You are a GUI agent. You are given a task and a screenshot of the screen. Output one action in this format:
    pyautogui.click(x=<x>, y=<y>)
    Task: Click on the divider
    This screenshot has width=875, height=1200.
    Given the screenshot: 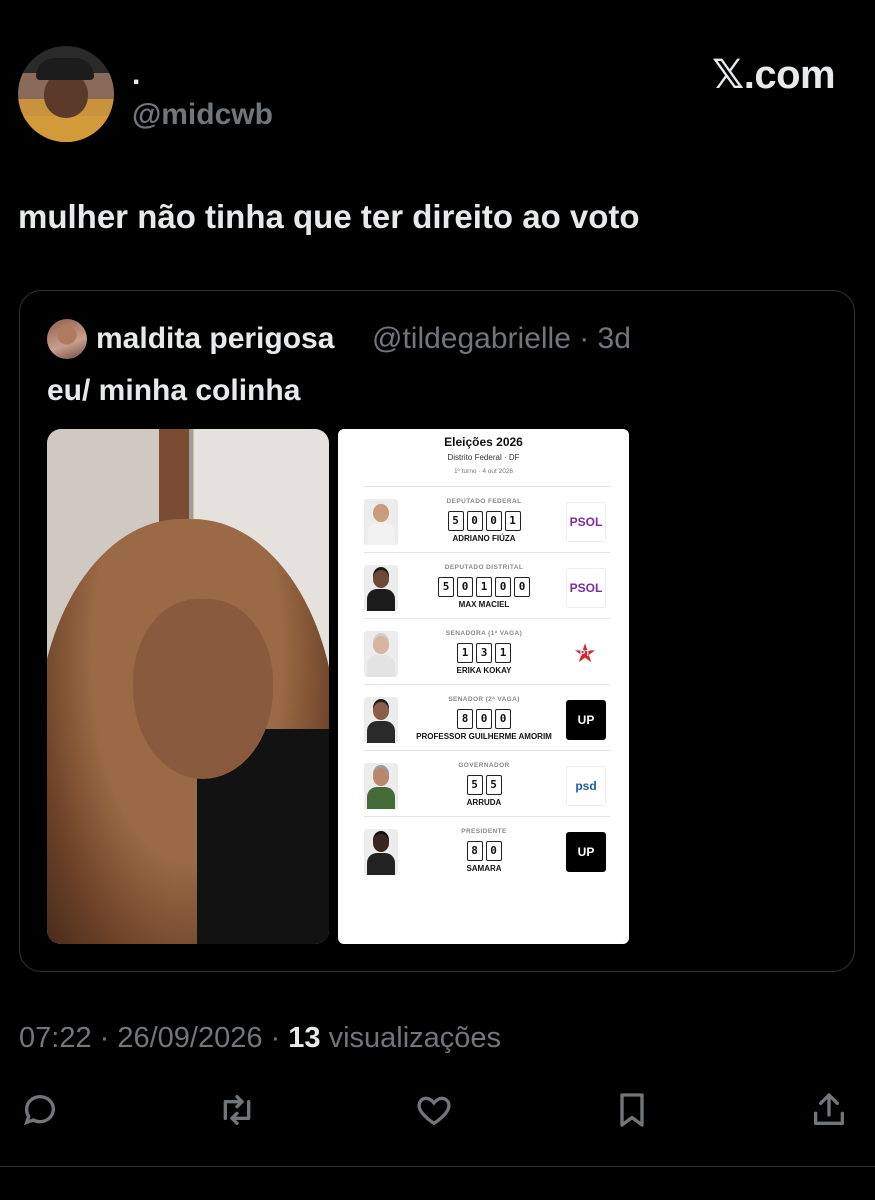 What is the action you would take?
    pyautogui.click(x=437, y=1166)
    